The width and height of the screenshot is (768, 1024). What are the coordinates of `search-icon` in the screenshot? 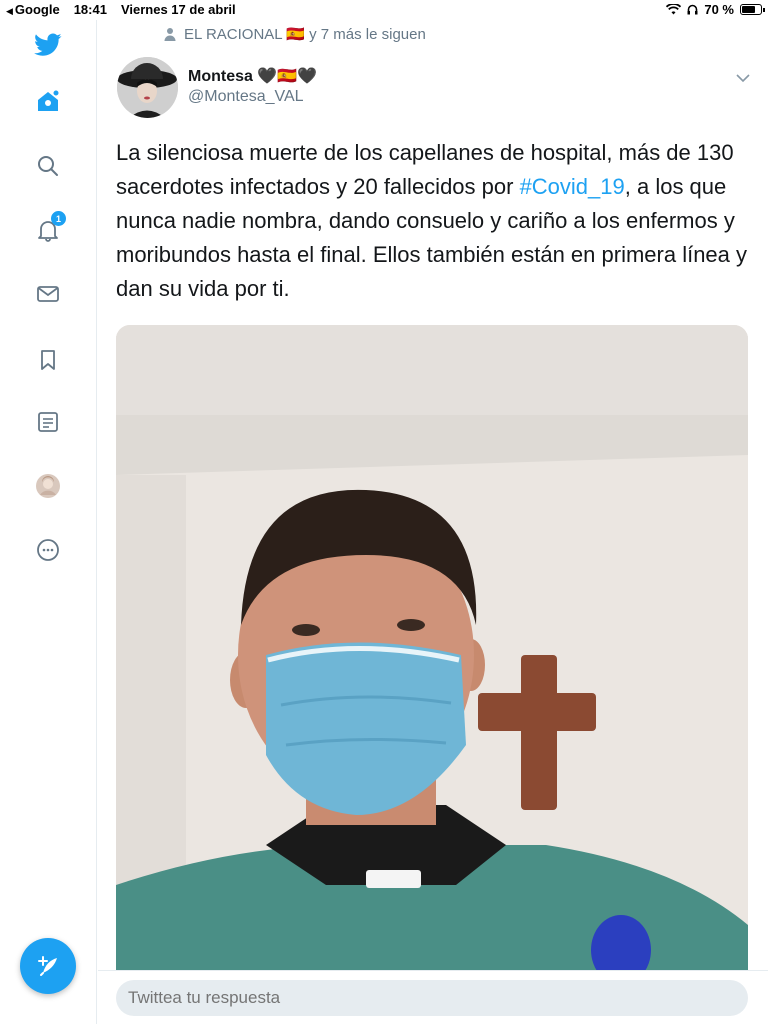 It's located at (48, 166).